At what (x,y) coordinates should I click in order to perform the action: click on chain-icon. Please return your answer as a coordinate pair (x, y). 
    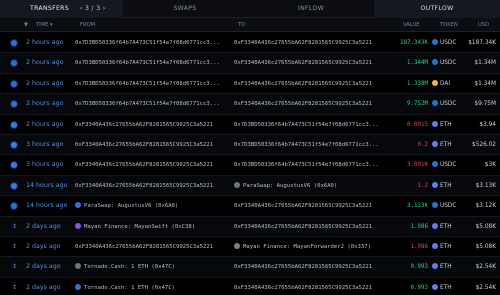
    Looking at the image, I should click on (14, 83).